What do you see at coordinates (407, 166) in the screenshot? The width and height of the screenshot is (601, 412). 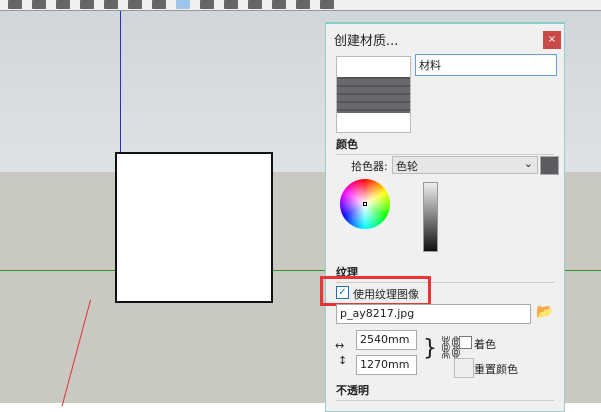 I see `picker-value: 色轮` at bounding box center [407, 166].